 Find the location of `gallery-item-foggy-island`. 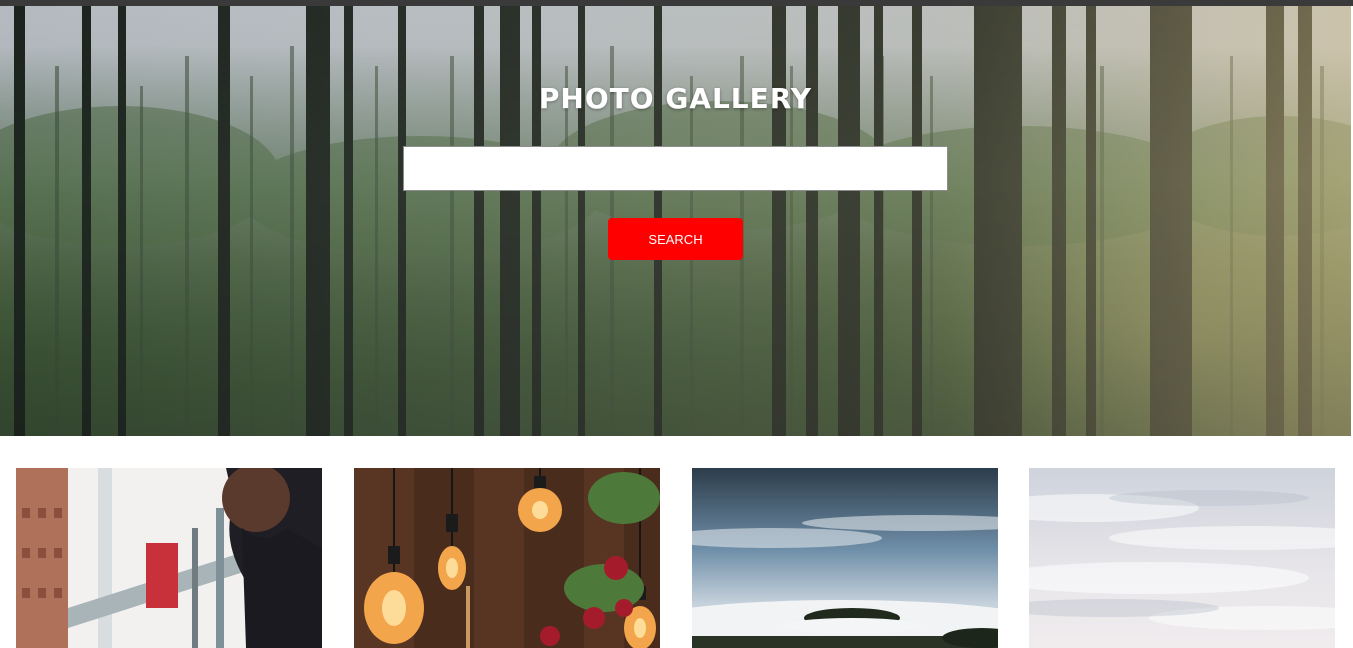

gallery-item-foggy-island is located at coordinates (845, 558).